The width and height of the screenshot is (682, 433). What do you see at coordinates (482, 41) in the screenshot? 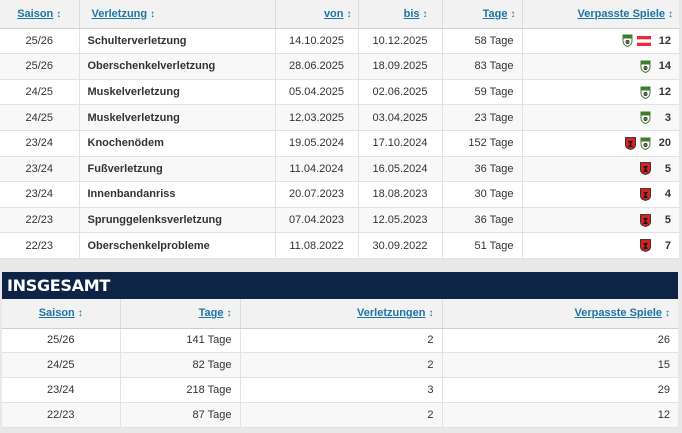
I see `injury-days-cell: 58 Tage` at bounding box center [482, 41].